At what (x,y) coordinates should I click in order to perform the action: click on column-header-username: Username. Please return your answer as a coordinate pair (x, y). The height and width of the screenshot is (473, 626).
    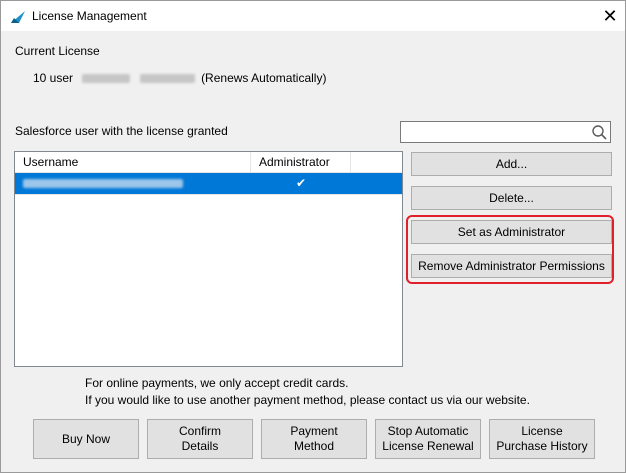
    Looking at the image, I should click on (133, 162).